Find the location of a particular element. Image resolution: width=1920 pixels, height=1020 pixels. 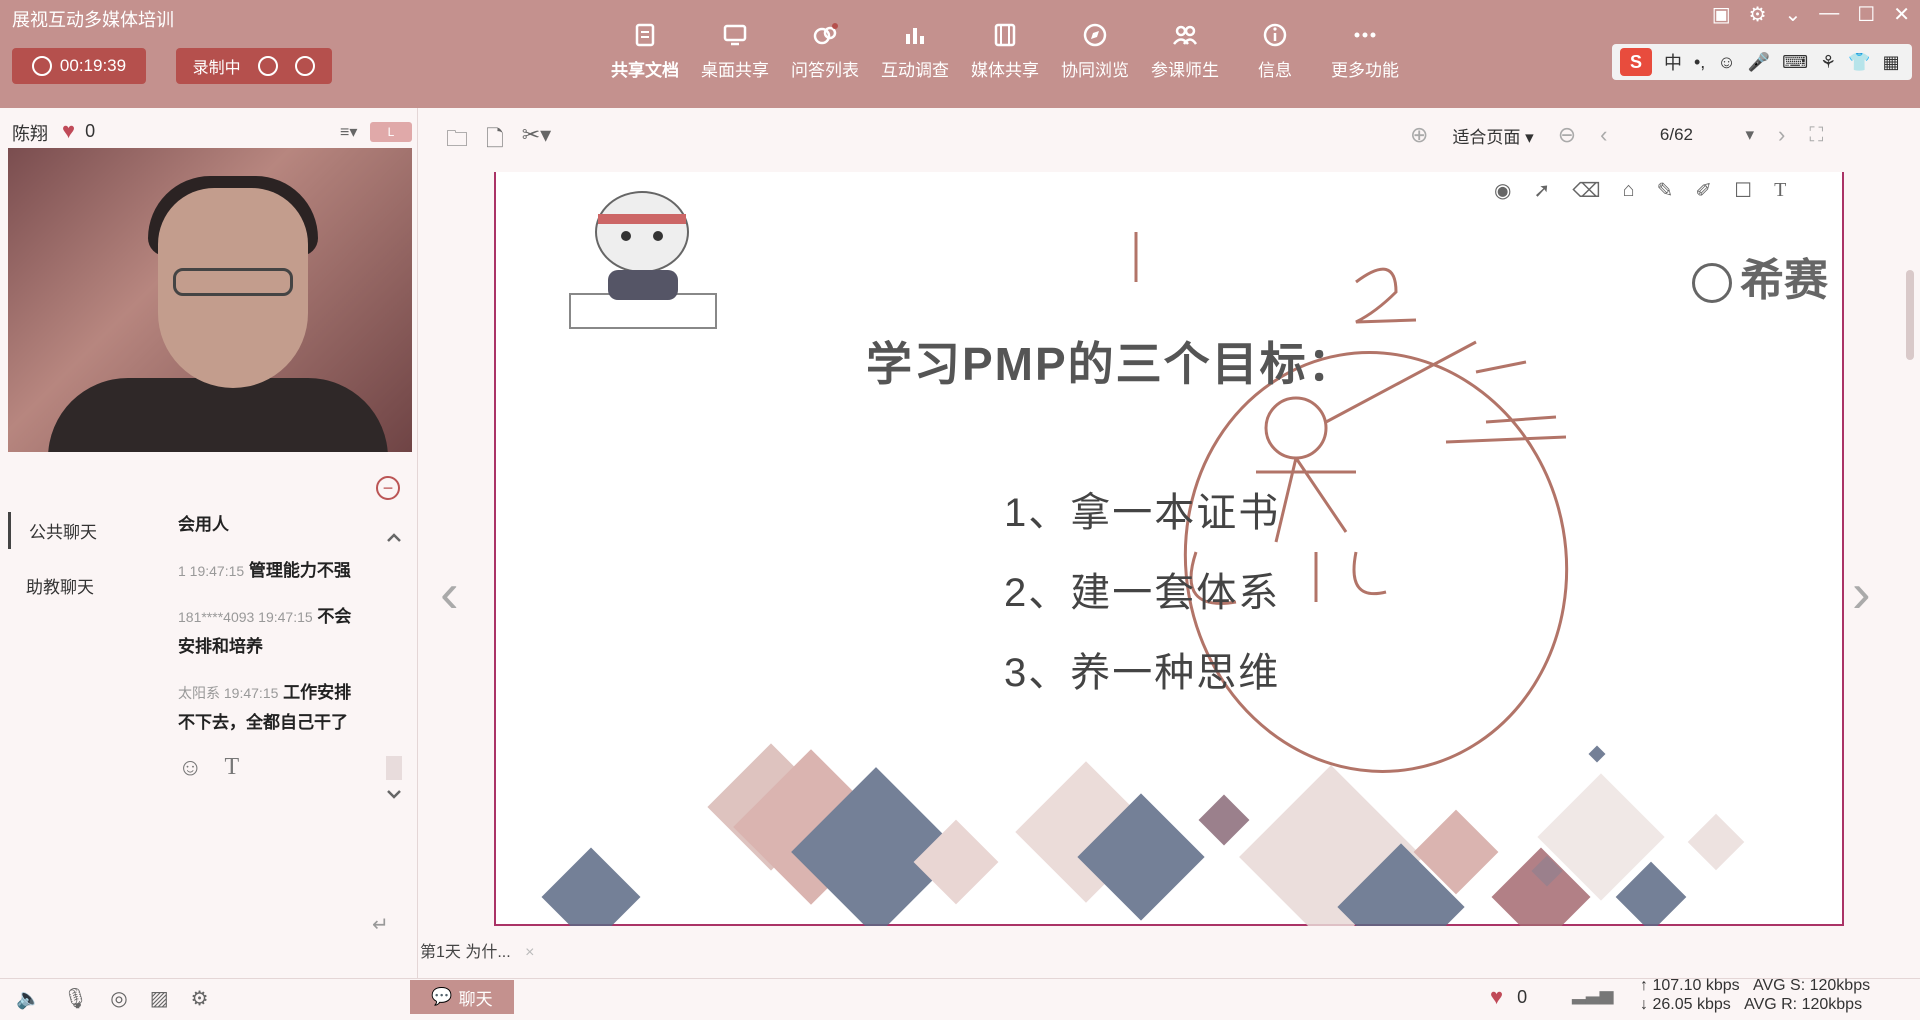

image-icon: ▨ is located at coordinates (159, 998).